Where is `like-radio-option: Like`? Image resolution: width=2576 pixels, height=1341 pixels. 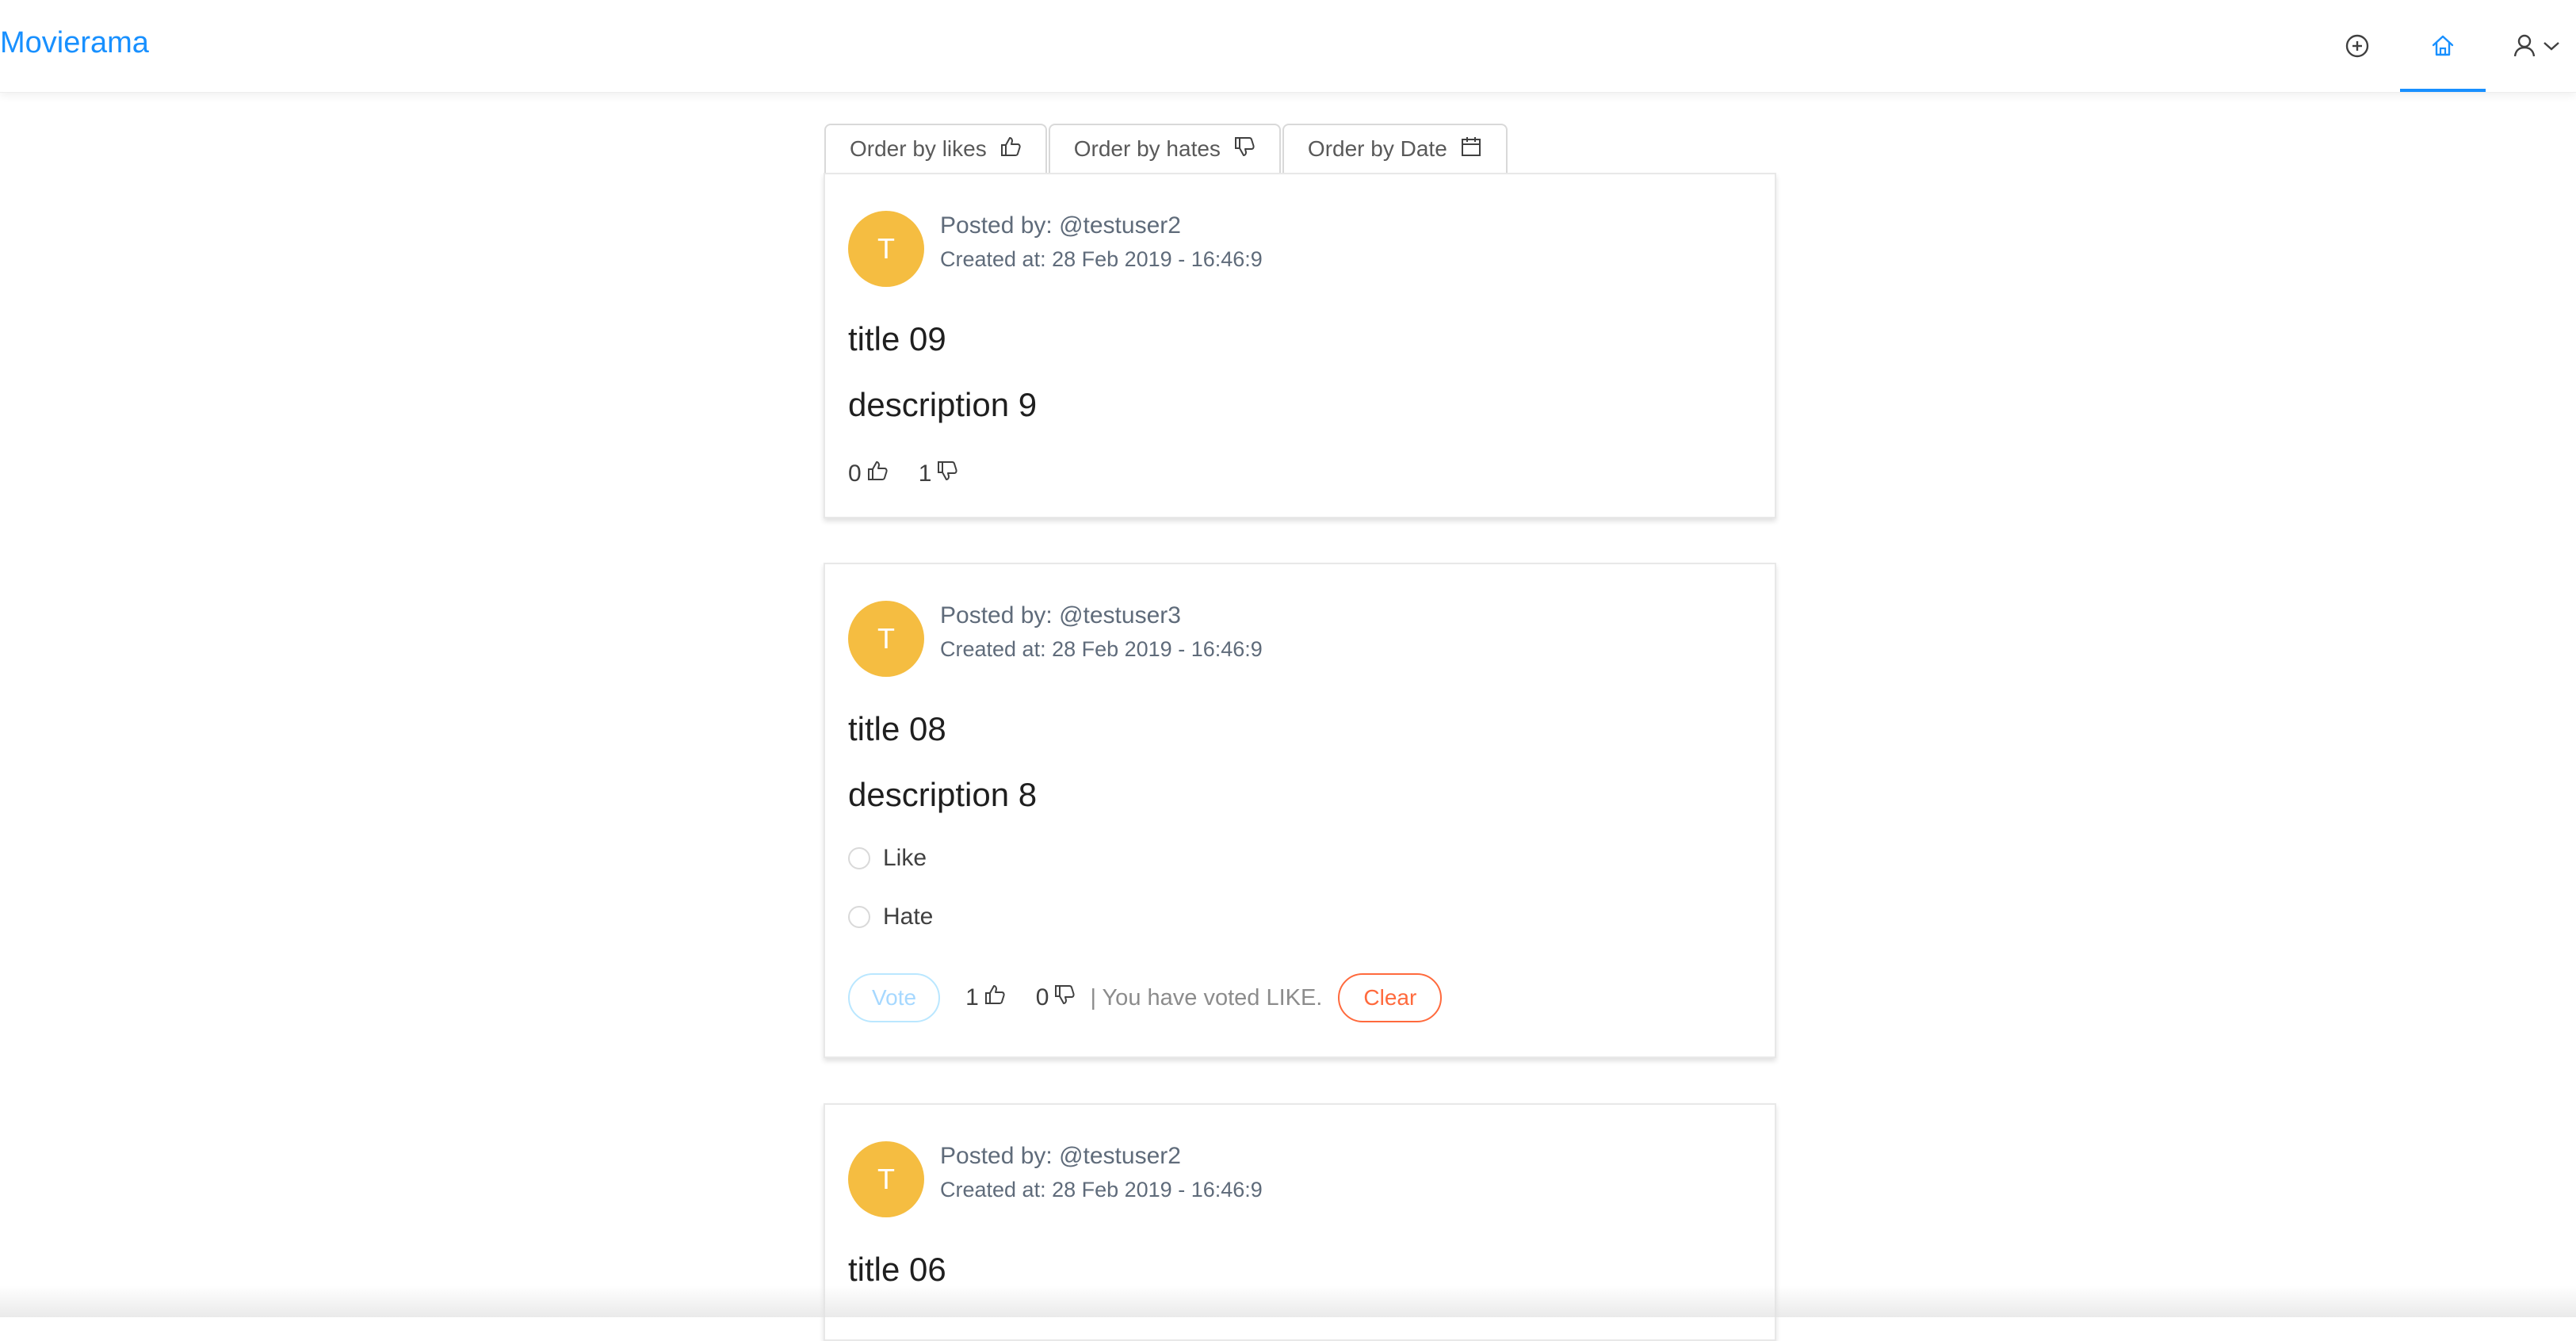
like-radio-option: Like is located at coordinates (887, 858).